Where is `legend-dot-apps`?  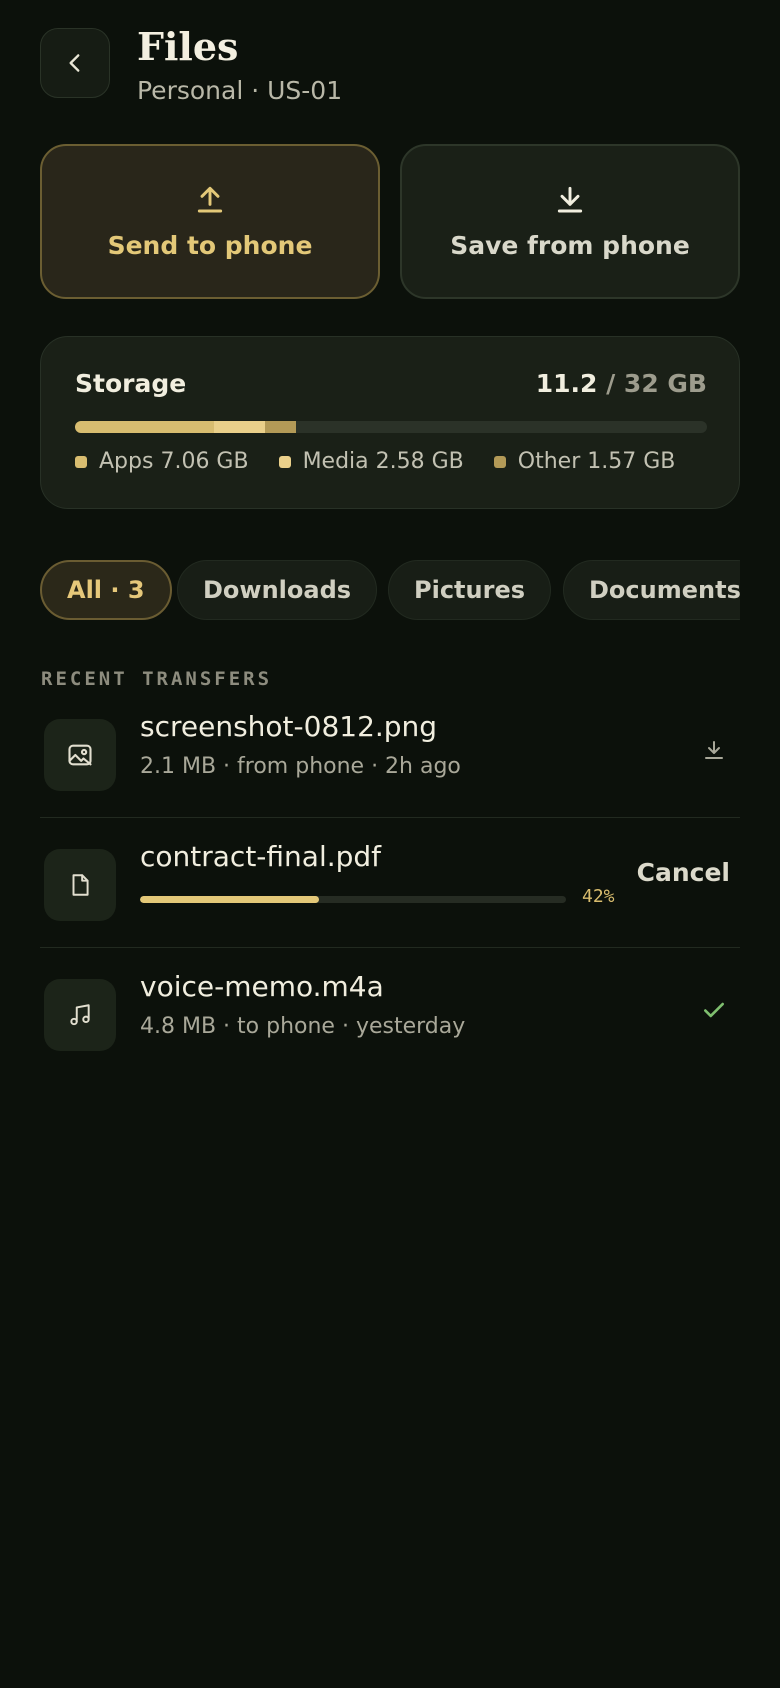
legend-dot-apps is located at coordinates (81, 461).